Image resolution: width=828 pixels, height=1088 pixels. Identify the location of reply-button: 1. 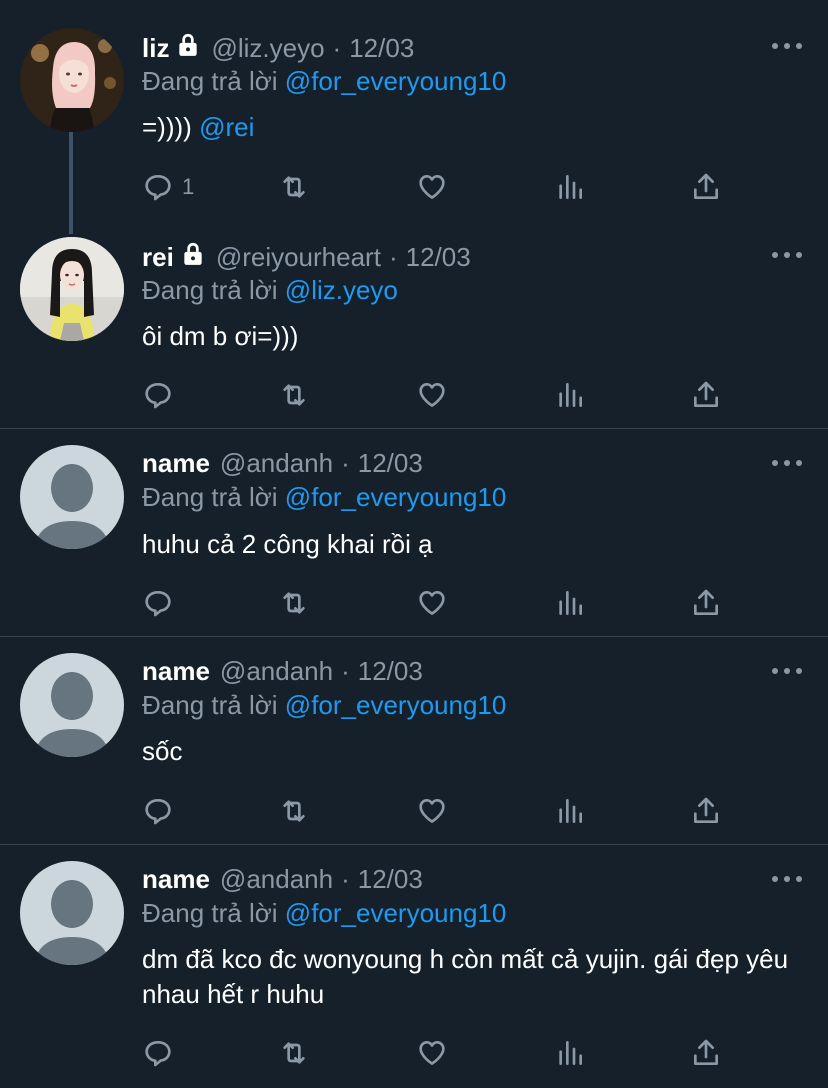
(168, 187).